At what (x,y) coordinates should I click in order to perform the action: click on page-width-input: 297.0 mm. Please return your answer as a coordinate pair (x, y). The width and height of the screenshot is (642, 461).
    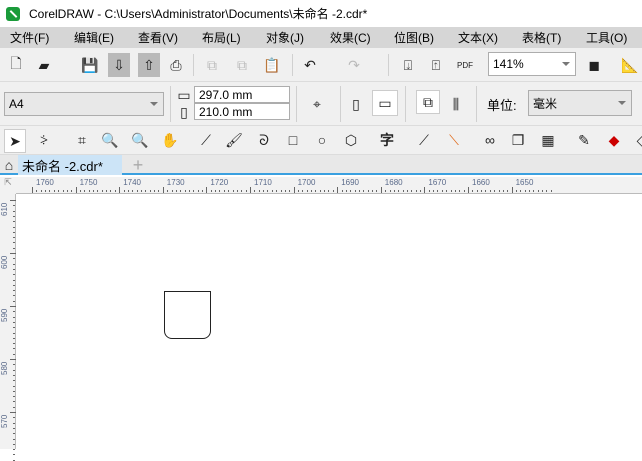
    Looking at the image, I should click on (242, 94).